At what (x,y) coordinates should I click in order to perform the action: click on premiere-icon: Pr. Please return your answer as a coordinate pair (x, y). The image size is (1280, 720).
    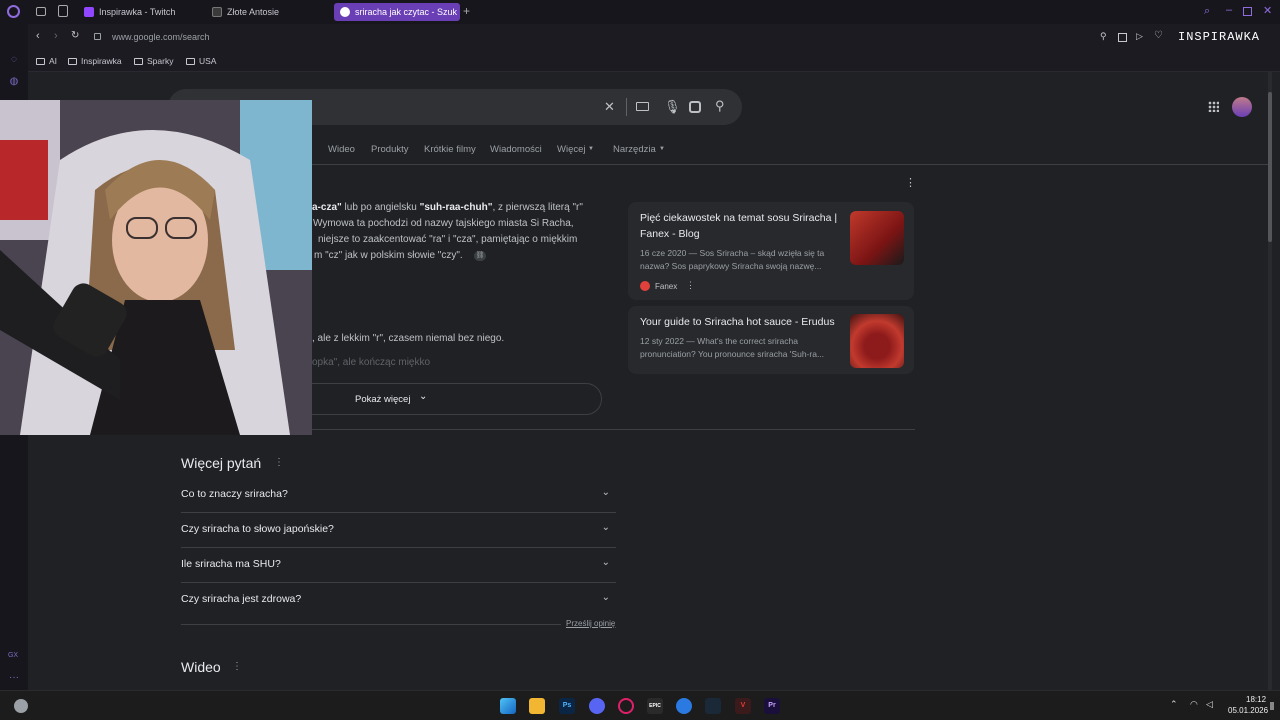
    Looking at the image, I should click on (772, 706).